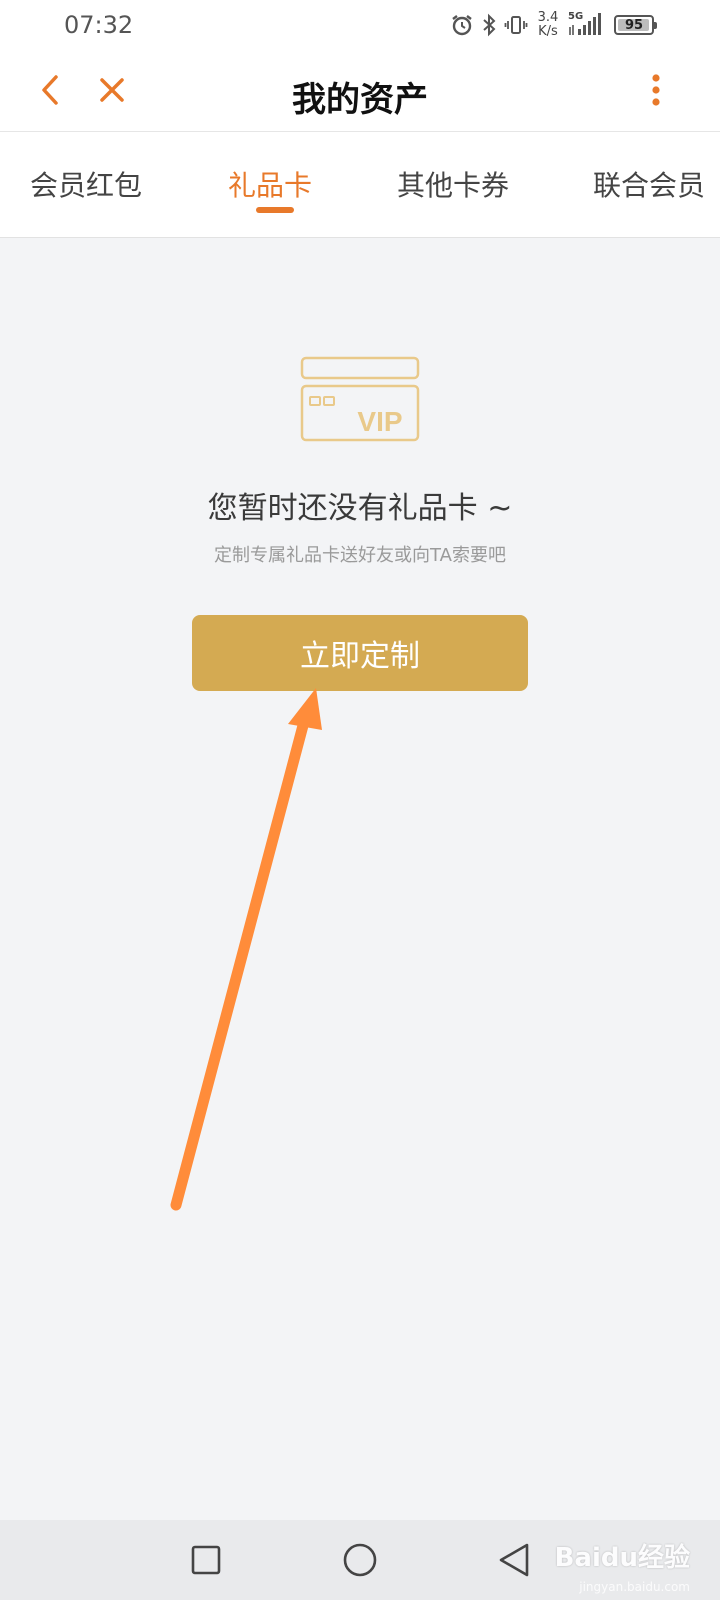 The image size is (720, 1600). I want to click on vip-card-icon: VIP, so click(360, 401).